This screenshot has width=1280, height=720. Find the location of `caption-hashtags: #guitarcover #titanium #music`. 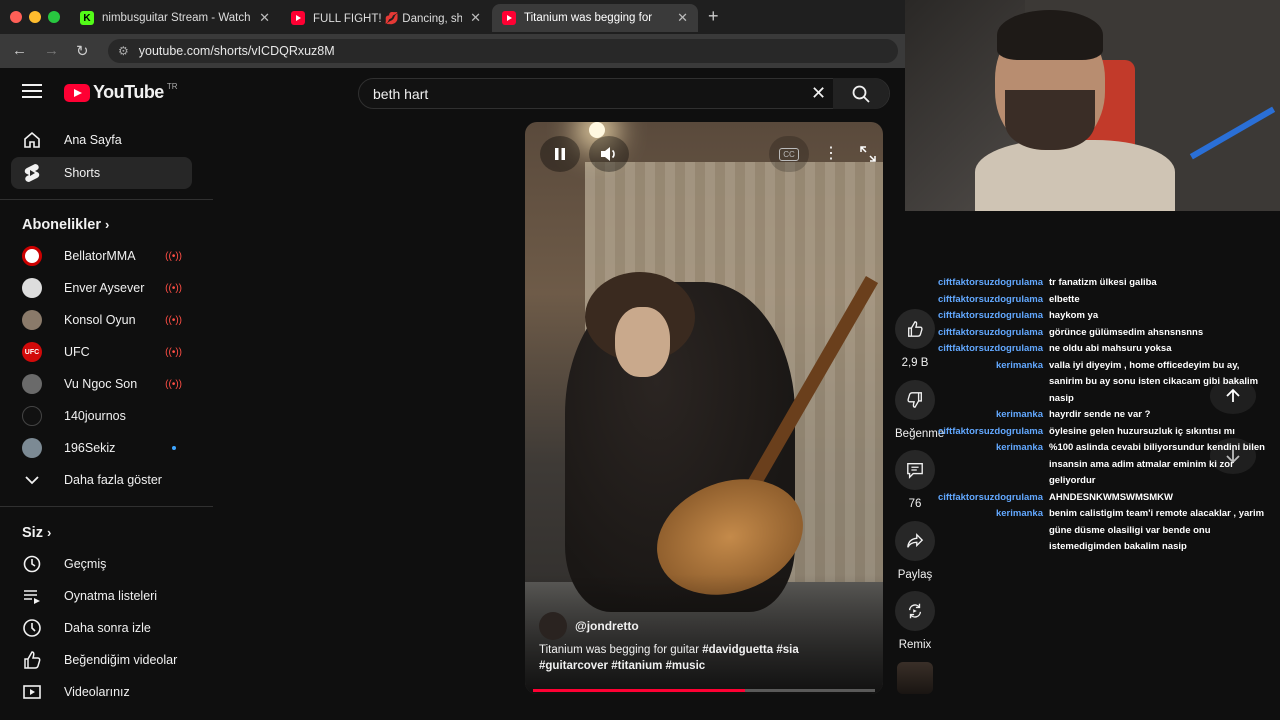

caption-hashtags: #guitarcover #titanium #music is located at coordinates (622, 666).